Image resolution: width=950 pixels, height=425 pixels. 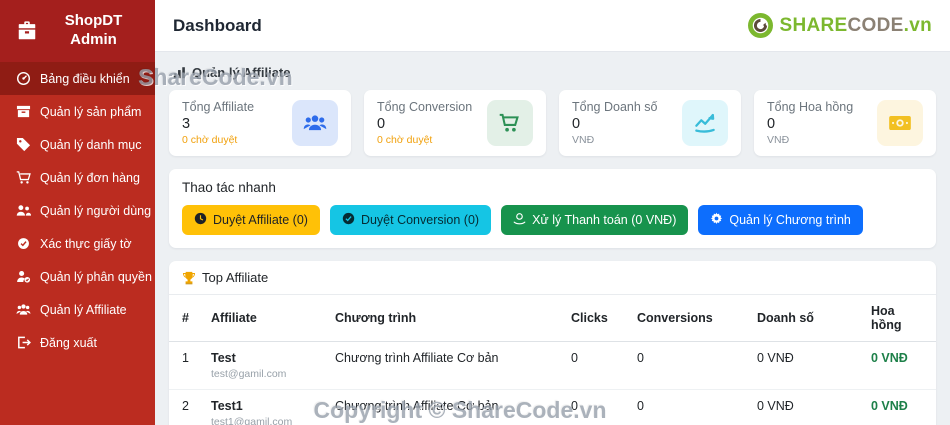 I want to click on affiliate-email: test@gamil.com, so click(x=249, y=374).